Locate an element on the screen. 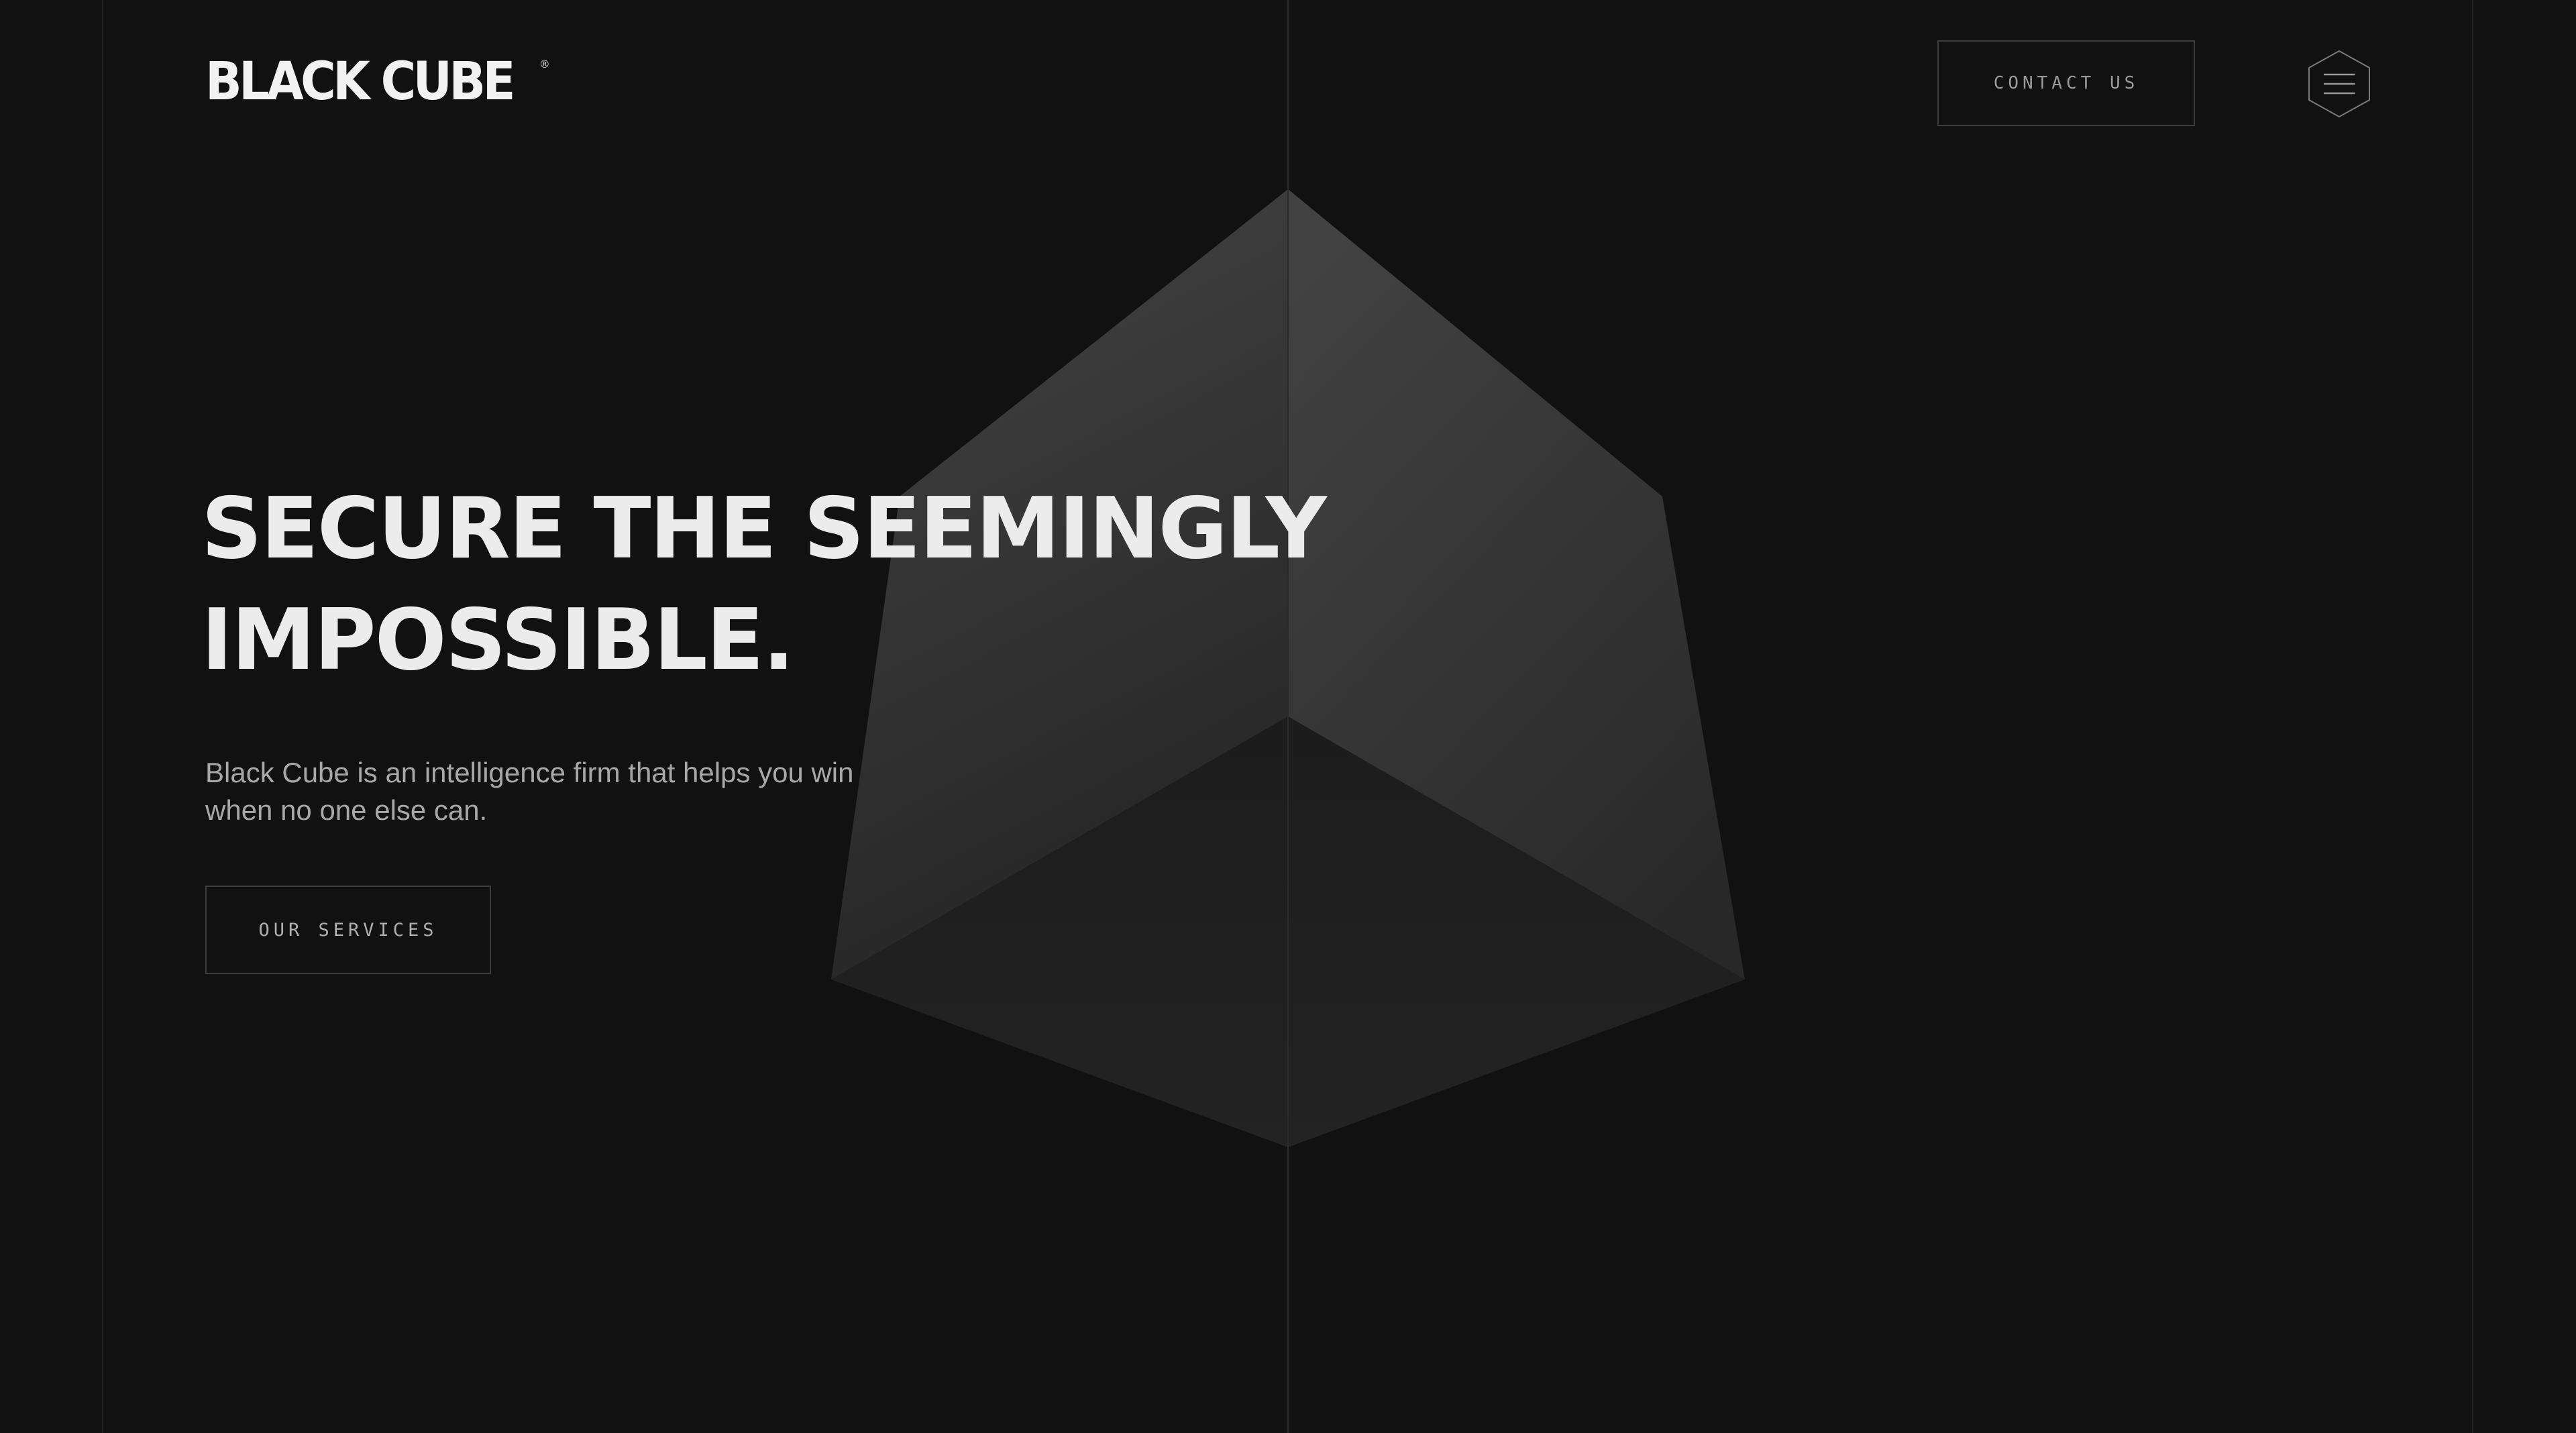 The image size is (2576, 1433). brand-logo: BLACK CUBE ® is located at coordinates (377, 82).